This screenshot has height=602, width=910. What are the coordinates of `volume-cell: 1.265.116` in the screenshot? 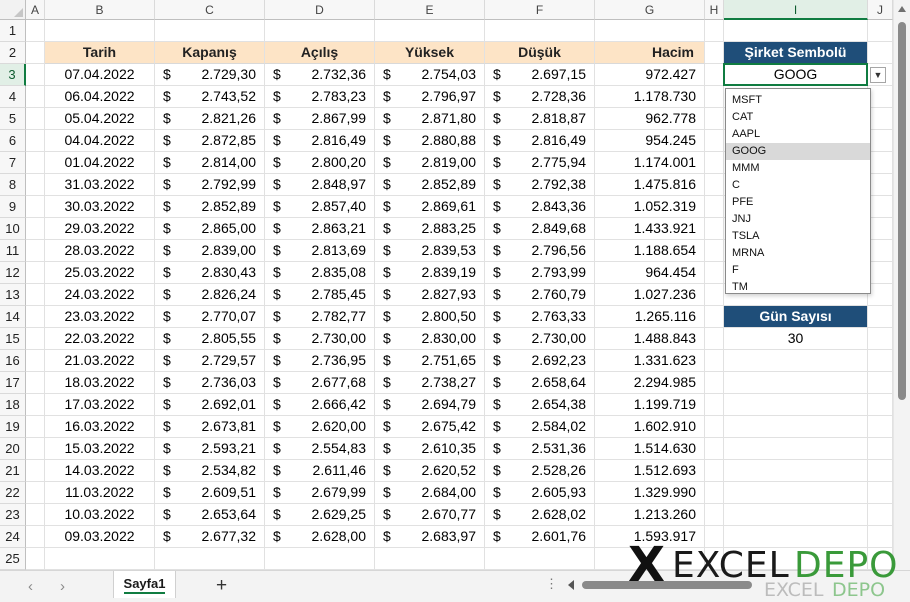 It's located at (650, 317).